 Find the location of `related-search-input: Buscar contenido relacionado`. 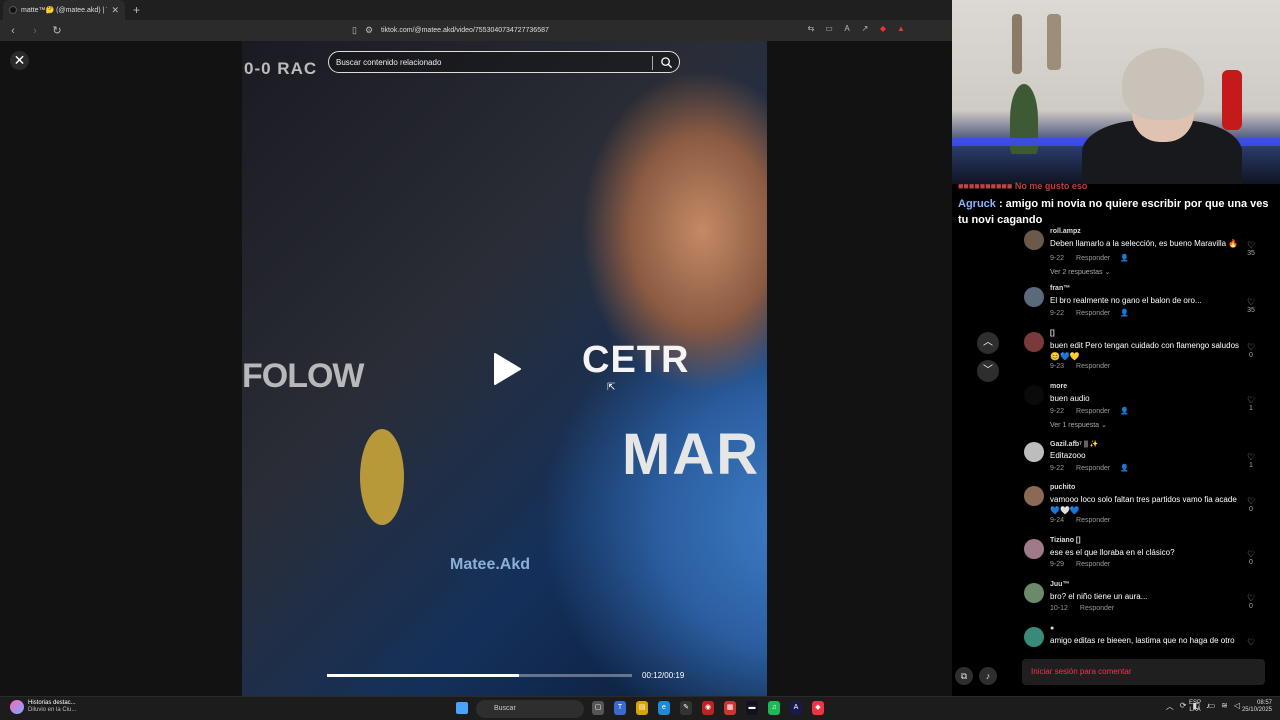

related-search-input: Buscar contenido relacionado is located at coordinates (504, 62).